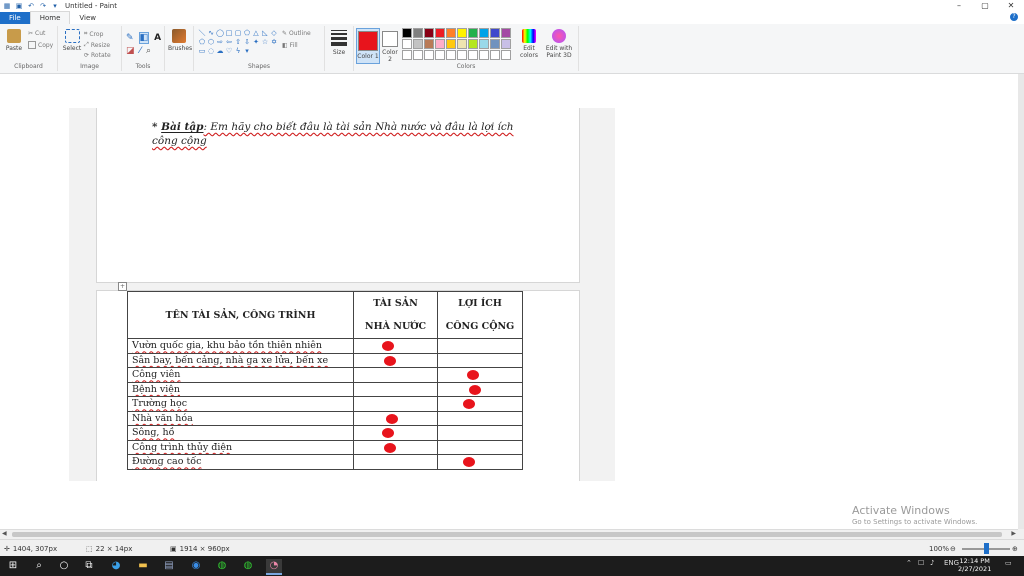  Describe the element at coordinates (265, 33) in the screenshot. I see `right-triangle-shape-icon: ◺` at that location.